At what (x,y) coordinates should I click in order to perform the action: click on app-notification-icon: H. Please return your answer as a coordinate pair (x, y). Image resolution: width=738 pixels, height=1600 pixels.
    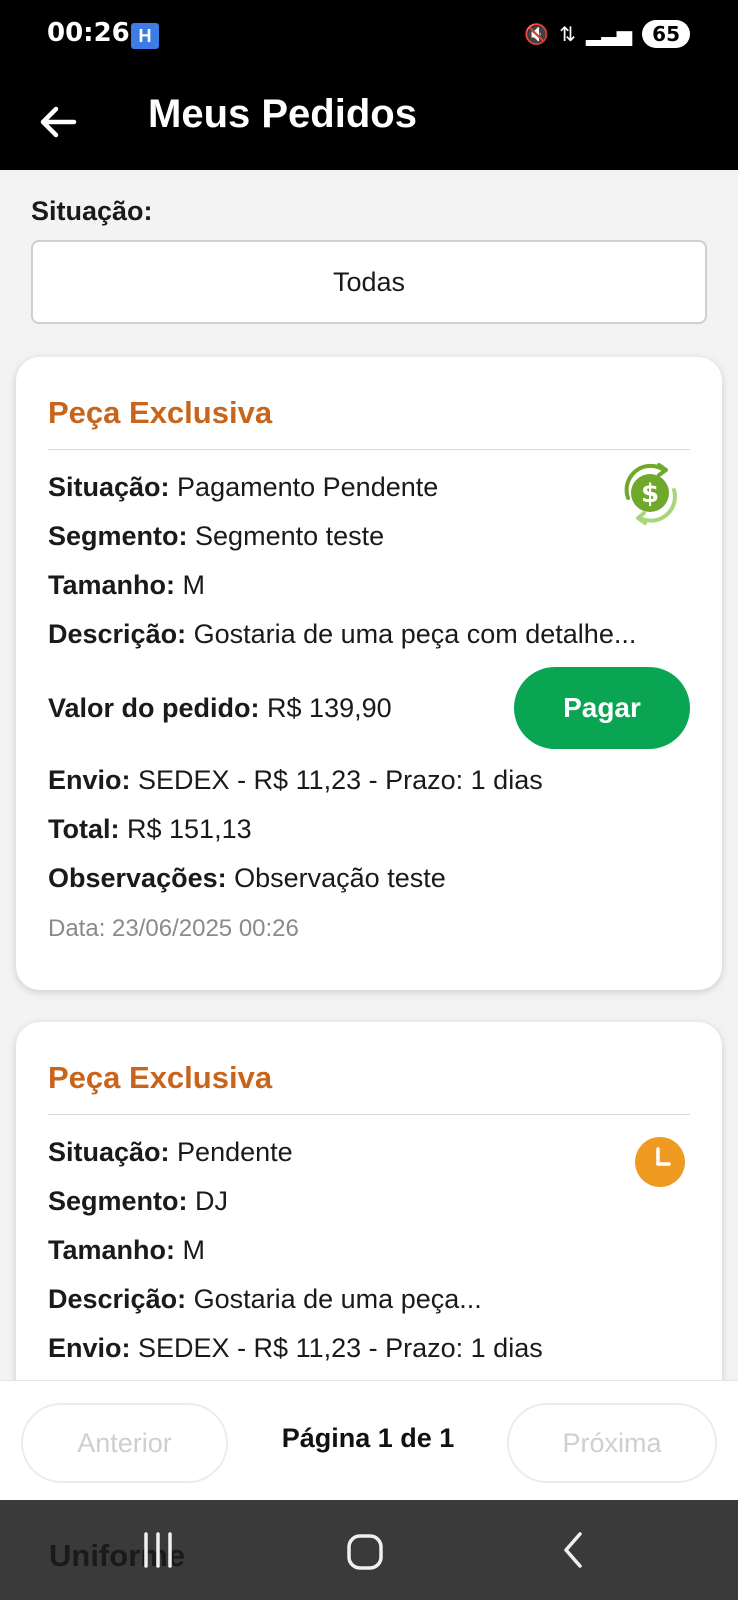
    Looking at the image, I should click on (145, 36).